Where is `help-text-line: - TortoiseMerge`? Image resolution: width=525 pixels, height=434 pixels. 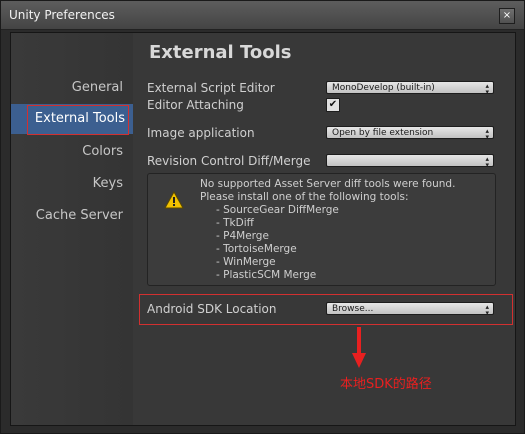 help-text-line: - TortoiseMerge is located at coordinates (256, 249).